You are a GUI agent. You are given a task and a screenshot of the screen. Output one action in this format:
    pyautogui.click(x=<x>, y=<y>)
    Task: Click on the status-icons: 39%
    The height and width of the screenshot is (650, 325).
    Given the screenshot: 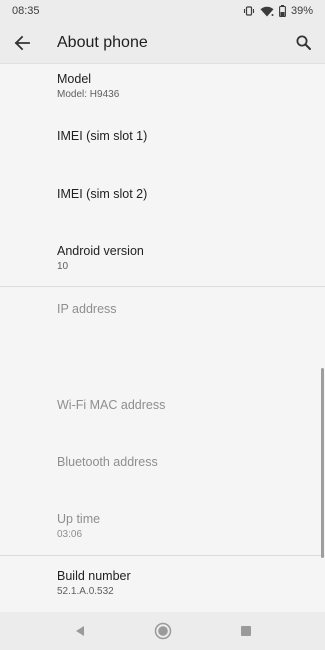 What is the action you would take?
    pyautogui.click(x=278, y=11)
    